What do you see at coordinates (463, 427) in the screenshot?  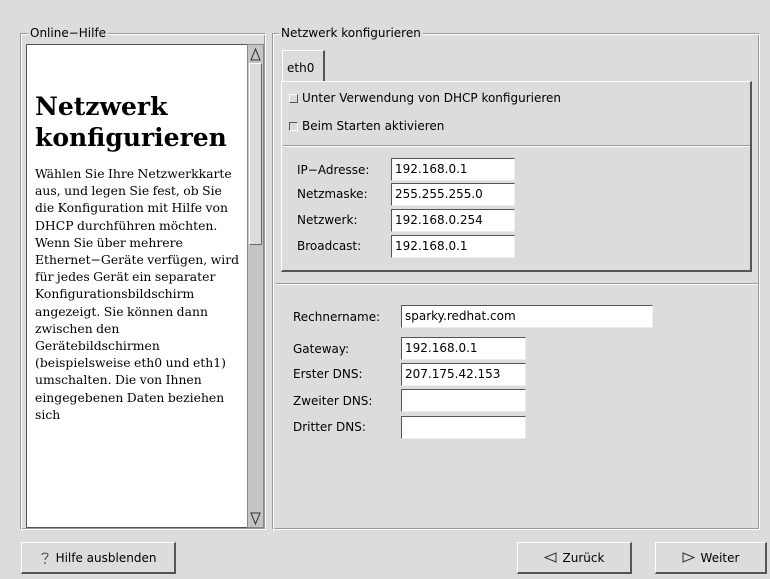 I see `dns3-field` at bounding box center [463, 427].